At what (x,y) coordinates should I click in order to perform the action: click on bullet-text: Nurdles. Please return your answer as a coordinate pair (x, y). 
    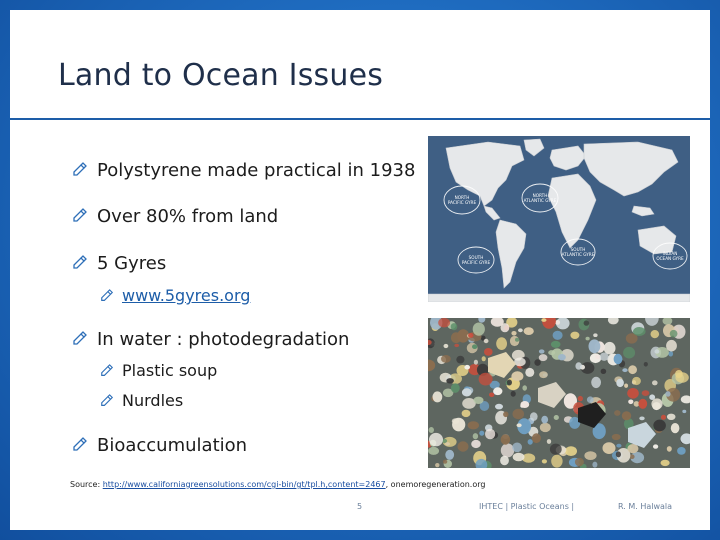
    Looking at the image, I should click on (153, 400).